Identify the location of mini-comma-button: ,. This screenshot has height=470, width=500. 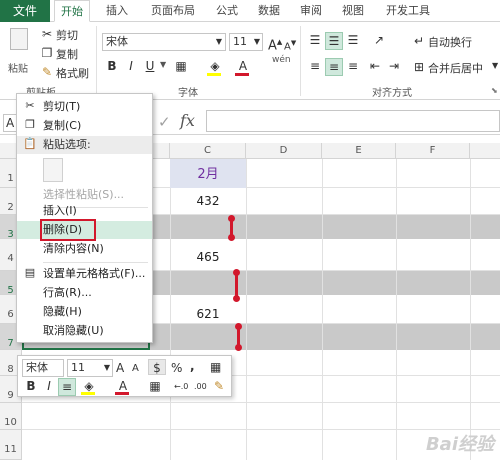
(192, 366).